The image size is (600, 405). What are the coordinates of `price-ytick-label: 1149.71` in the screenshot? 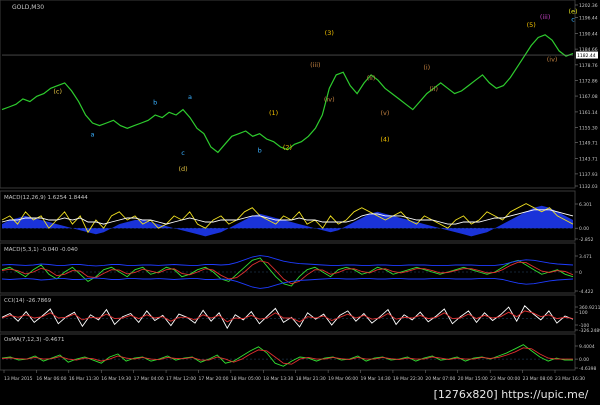 It's located at (588, 143).